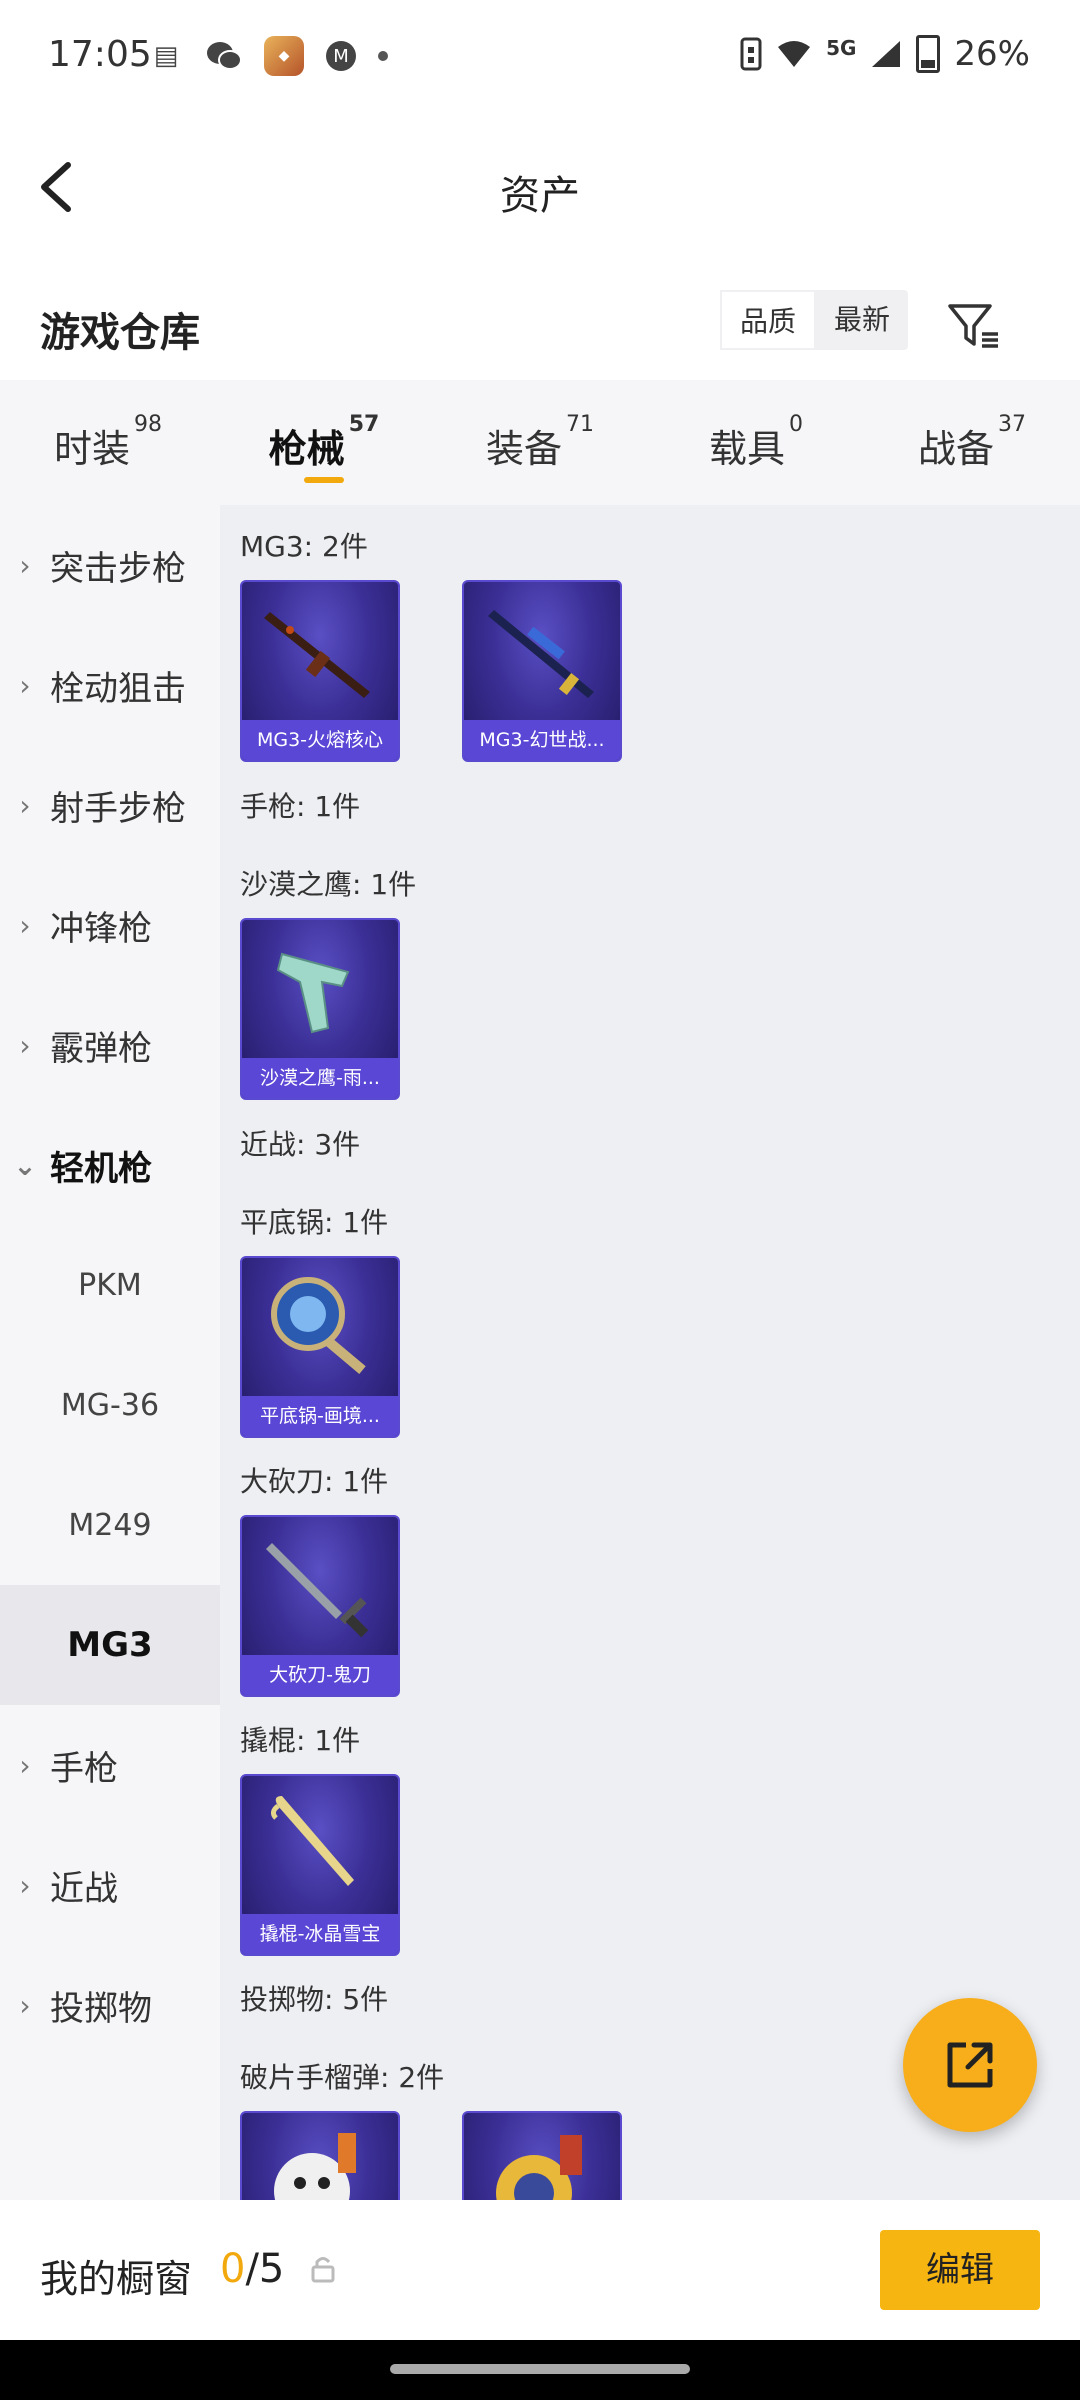 This screenshot has height=2400, width=1080. I want to click on sidebar-item-label: 射手步枪, so click(118, 808).